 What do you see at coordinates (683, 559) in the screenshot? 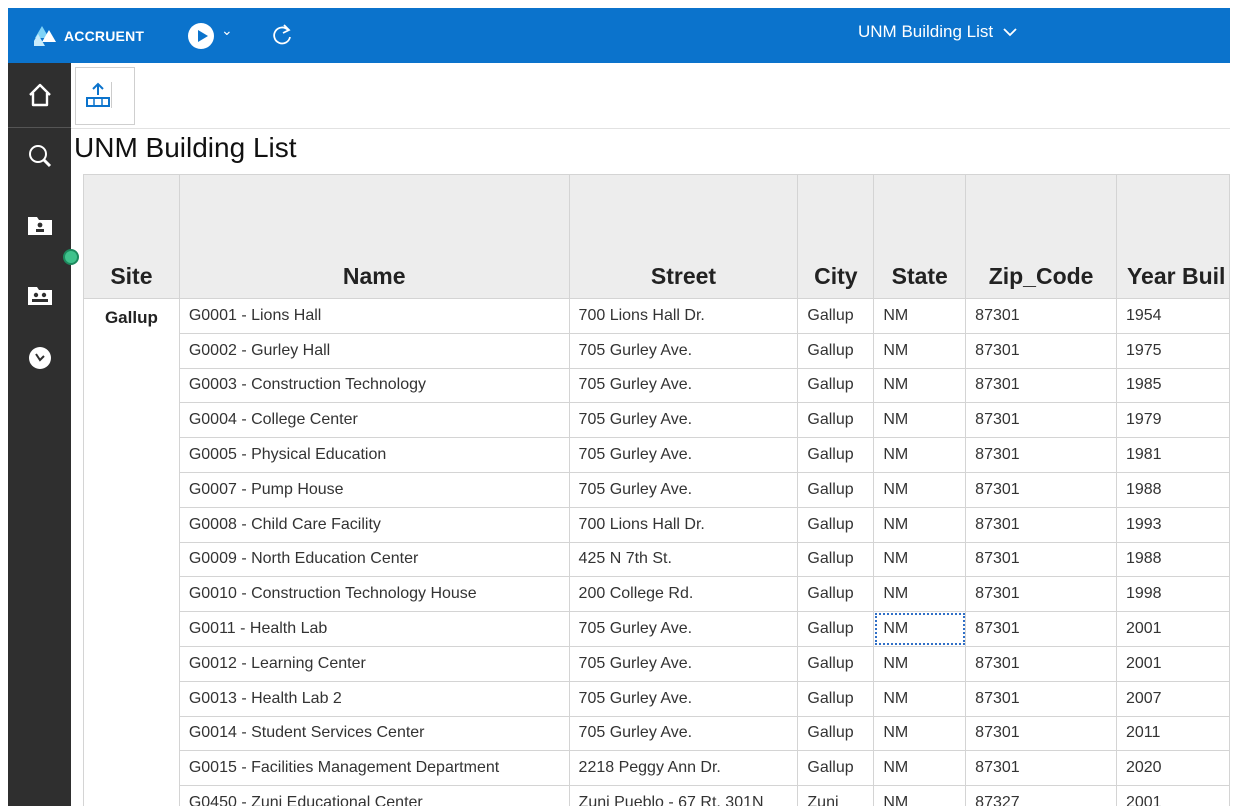
I see `cell-street: 425 N 7th St.` at bounding box center [683, 559].